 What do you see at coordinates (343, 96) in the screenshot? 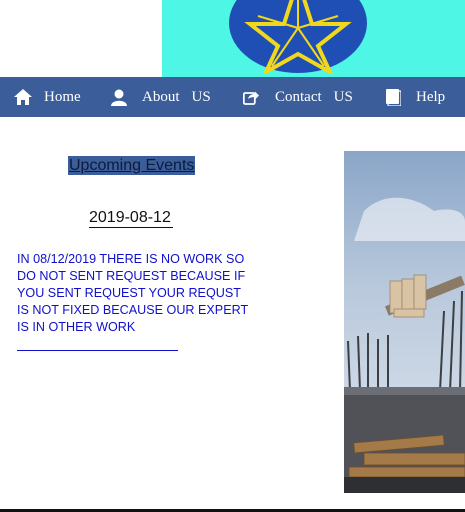
I see `nav-contact-label-2: US` at bounding box center [343, 96].